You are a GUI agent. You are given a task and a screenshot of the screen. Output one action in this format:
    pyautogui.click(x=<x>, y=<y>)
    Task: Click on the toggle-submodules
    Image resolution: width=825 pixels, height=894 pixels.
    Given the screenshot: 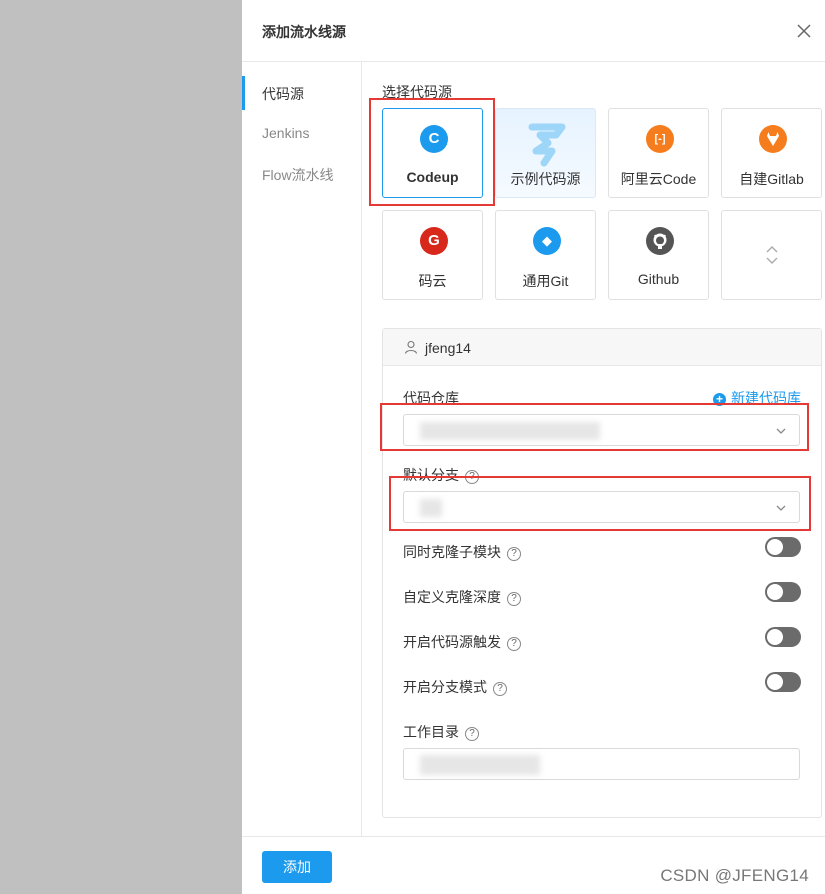 What is the action you would take?
    pyautogui.click(x=783, y=547)
    